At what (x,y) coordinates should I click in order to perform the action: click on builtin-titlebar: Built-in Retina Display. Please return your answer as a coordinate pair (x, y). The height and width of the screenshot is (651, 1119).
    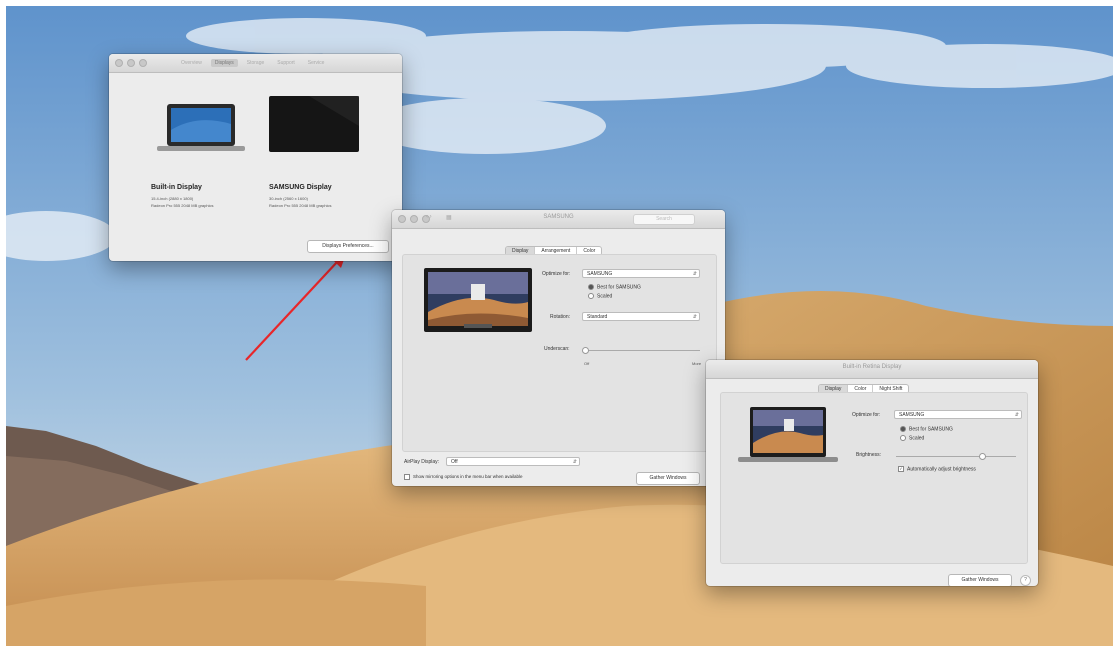
    Looking at the image, I should click on (872, 369).